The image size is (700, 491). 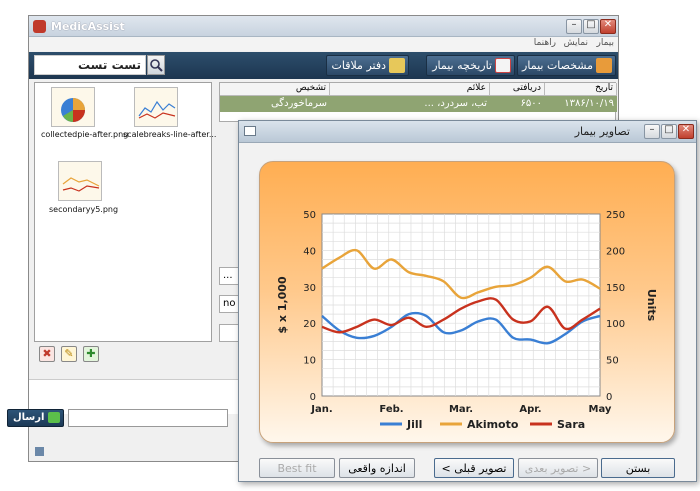 What do you see at coordinates (605, 43) in the screenshot?
I see `menu-item-patient: بیمار` at bounding box center [605, 43].